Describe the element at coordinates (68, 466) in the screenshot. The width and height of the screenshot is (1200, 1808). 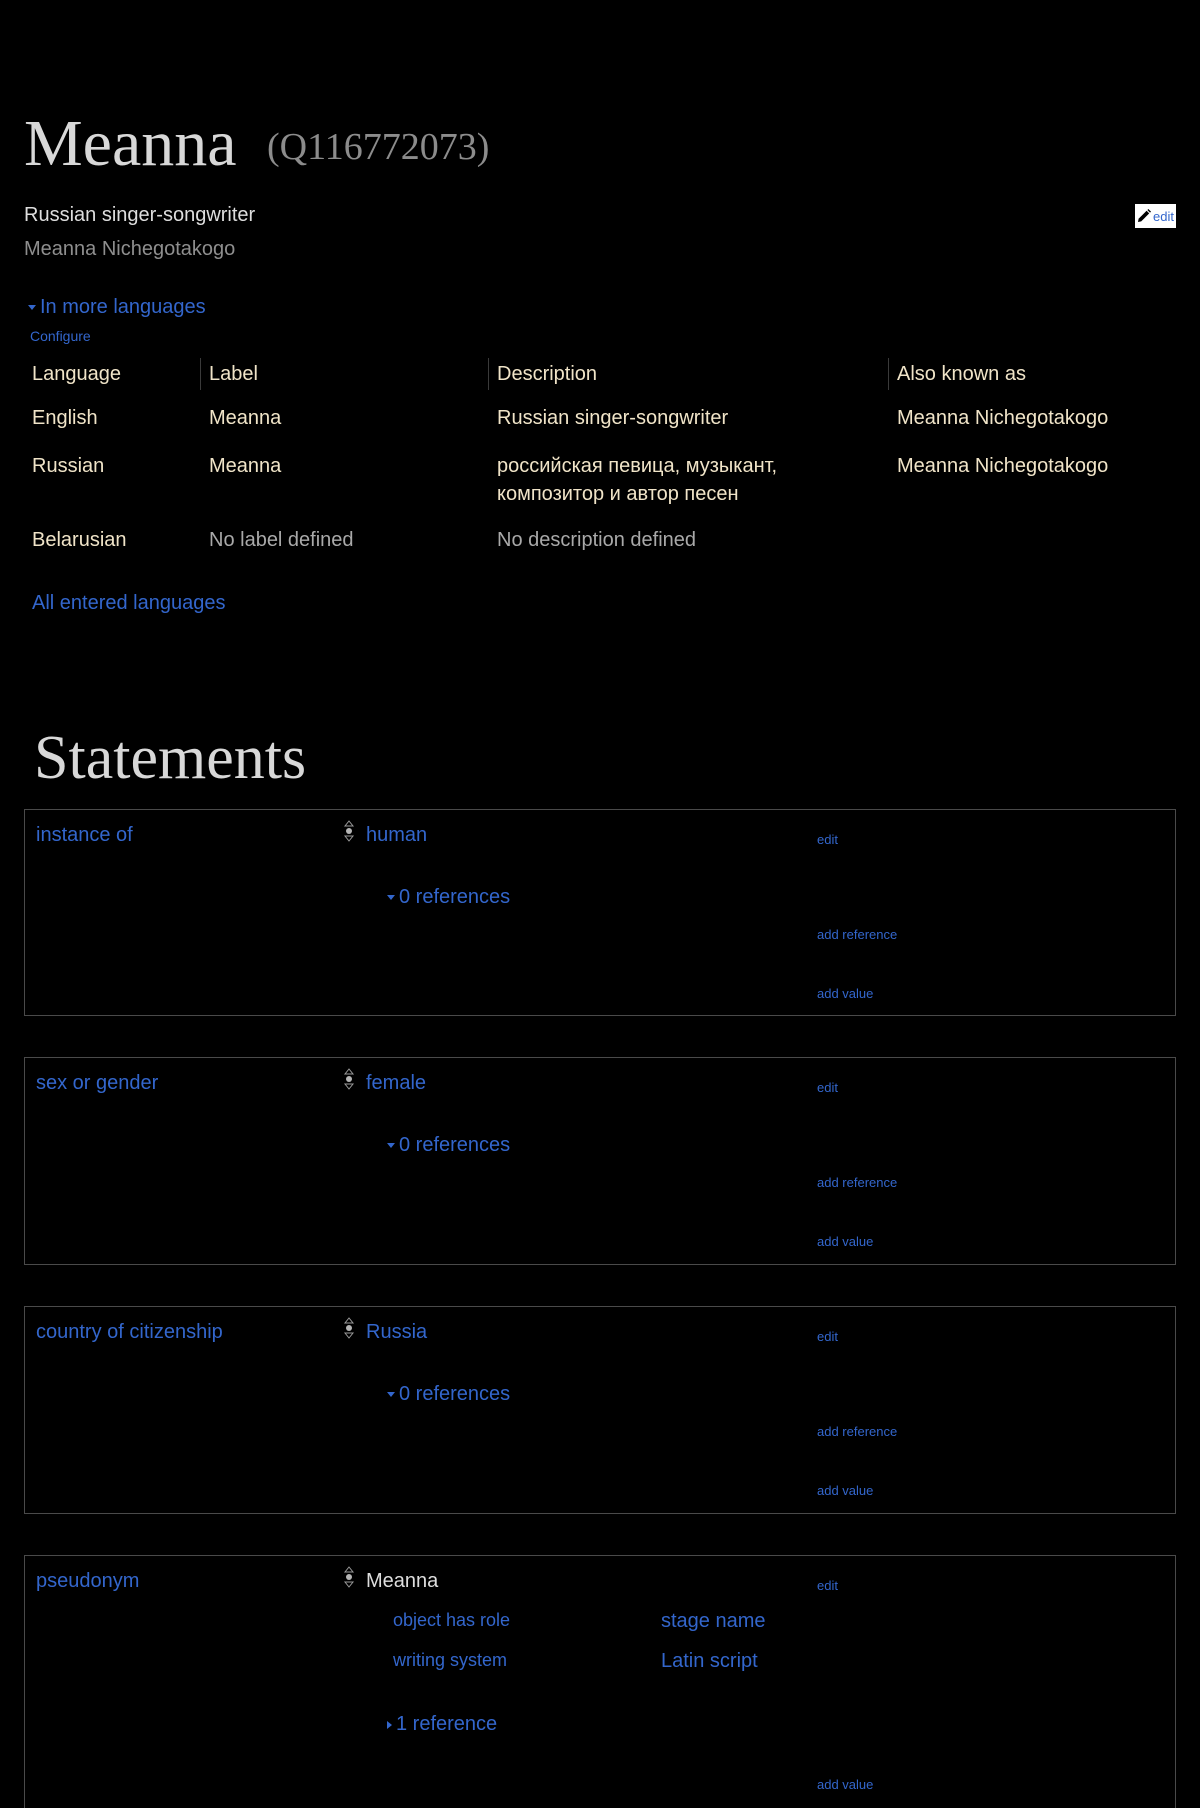
I see `row-language: Russian` at that location.